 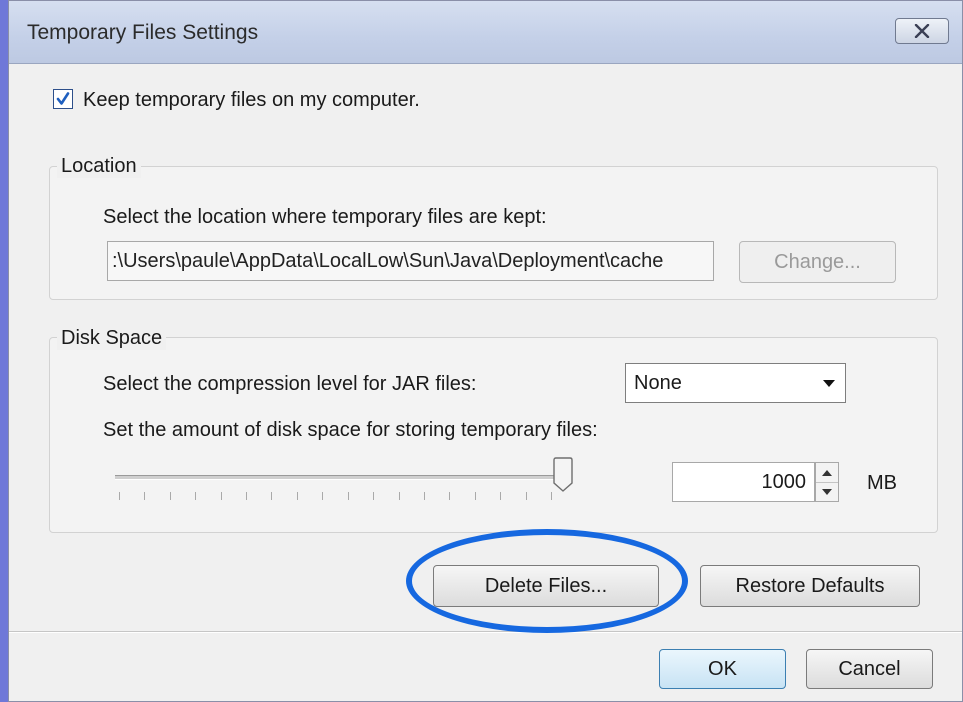 I want to click on title-bar: Temporary Files Settings, so click(x=485, y=32).